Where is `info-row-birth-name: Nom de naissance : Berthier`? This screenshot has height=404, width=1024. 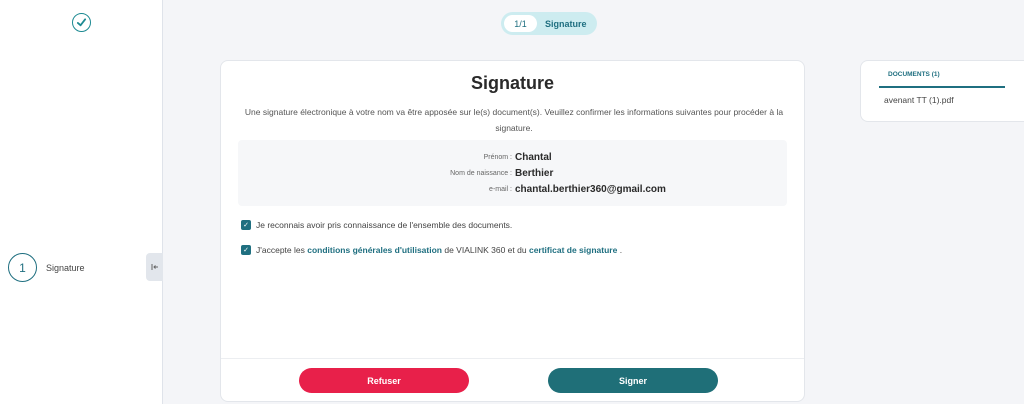 info-row-birth-name: Nom de naissance : Berthier is located at coordinates (512, 173).